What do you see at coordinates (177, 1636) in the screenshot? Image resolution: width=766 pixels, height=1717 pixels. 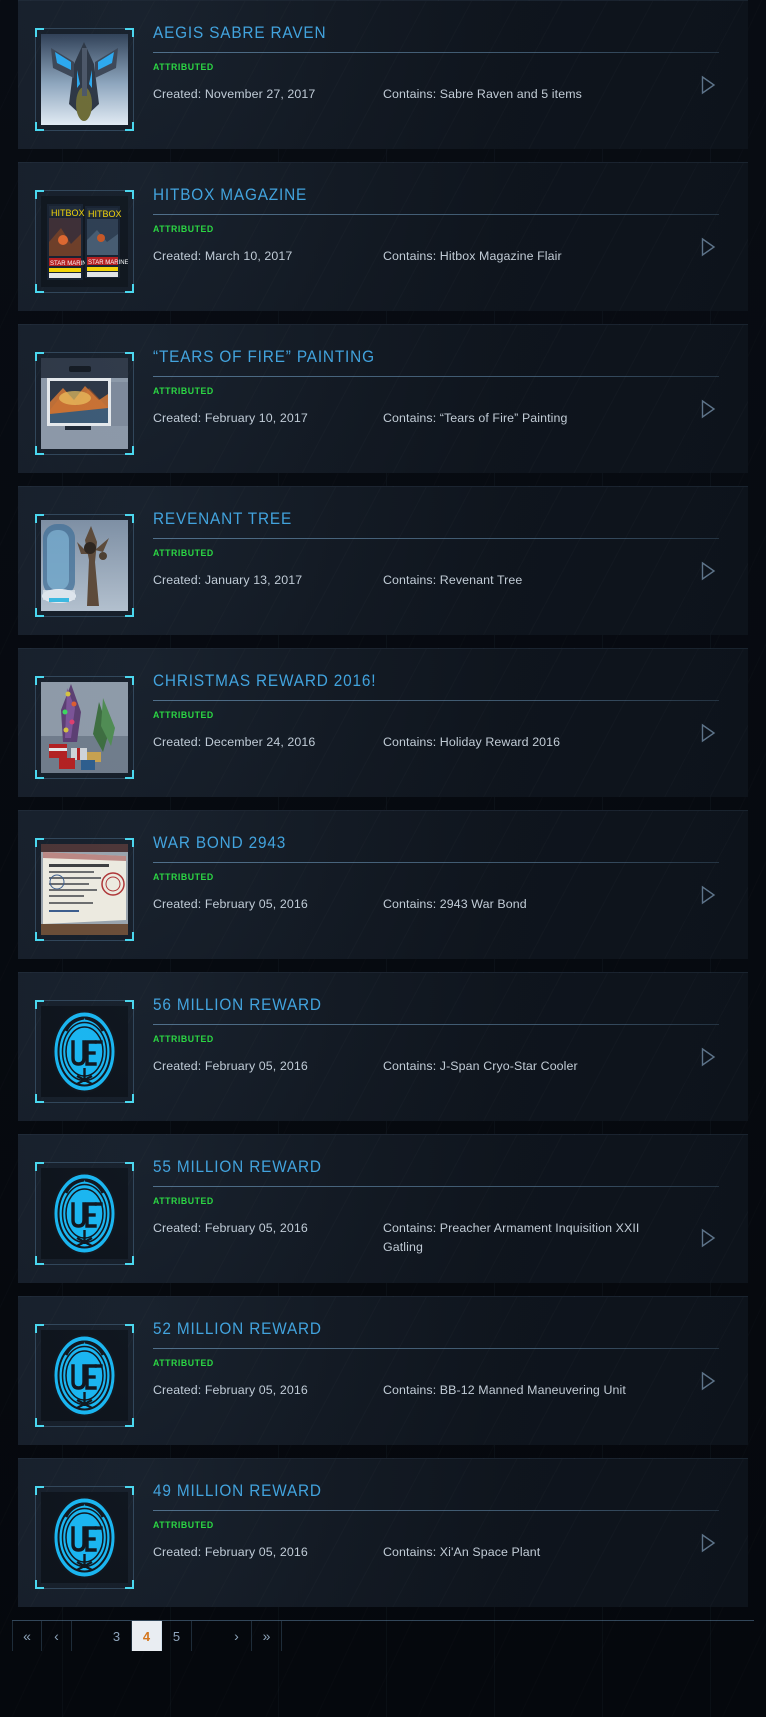 I see `pagination-page-5: 5` at bounding box center [177, 1636].